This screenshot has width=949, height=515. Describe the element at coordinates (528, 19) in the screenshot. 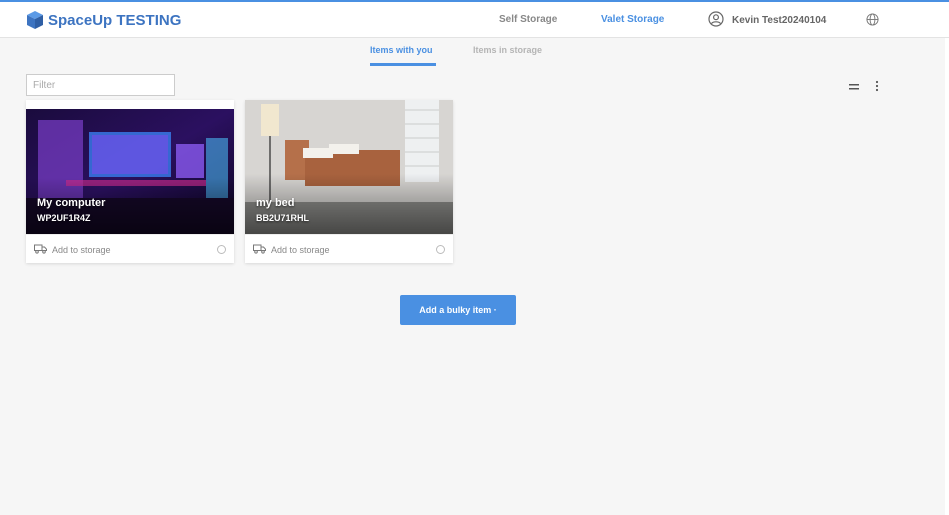

I see `nav-self-storage: Self Storage` at that location.